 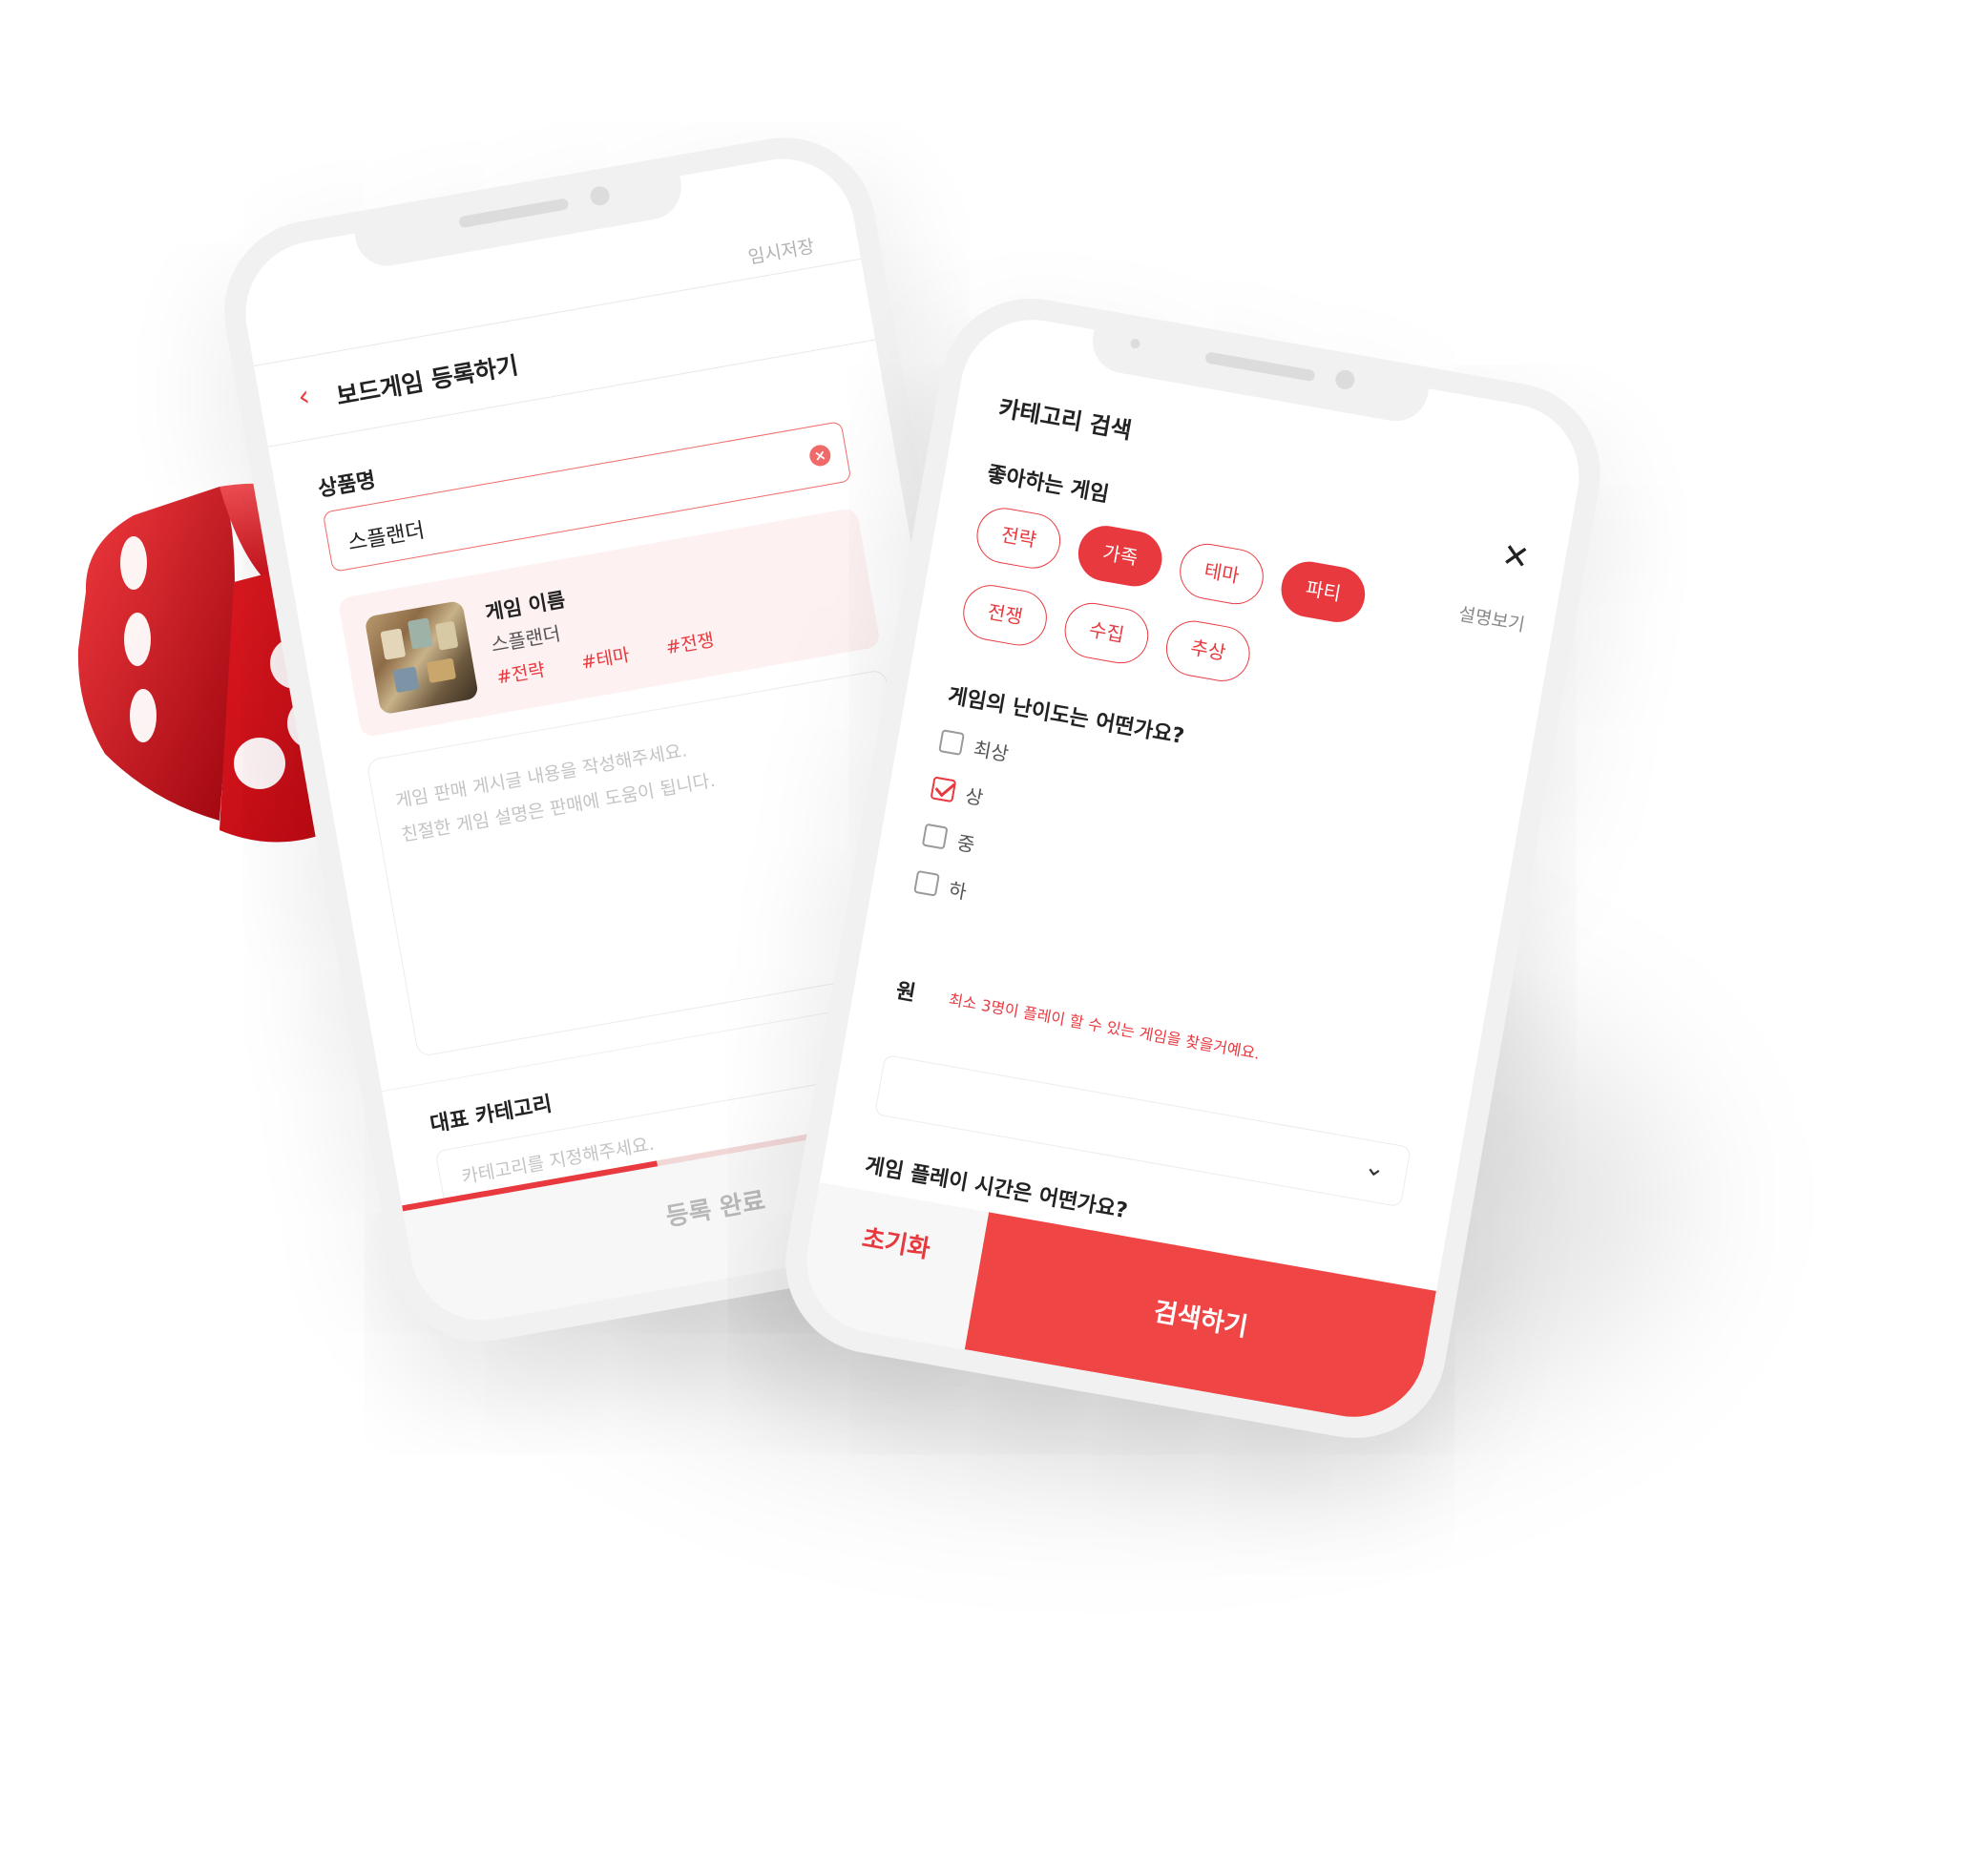 What do you see at coordinates (1492, 618) in the screenshot?
I see `description-link: 설명보기` at bounding box center [1492, 618].